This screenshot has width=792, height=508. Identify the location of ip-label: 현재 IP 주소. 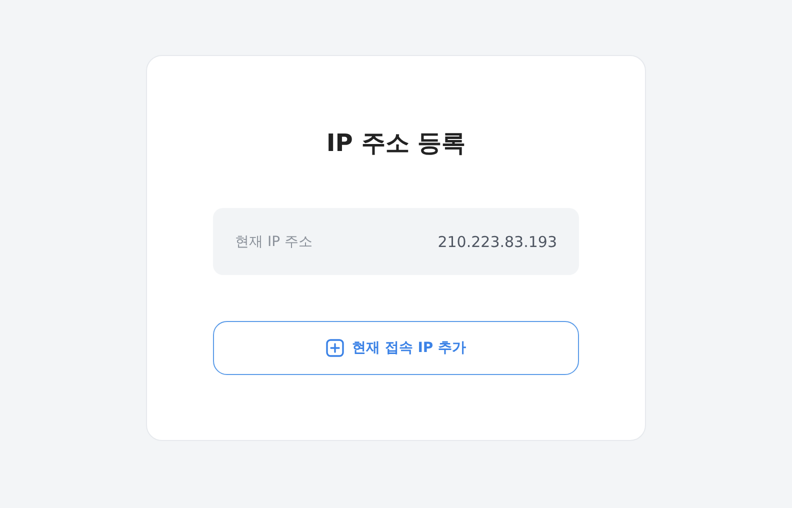
(273, 241).